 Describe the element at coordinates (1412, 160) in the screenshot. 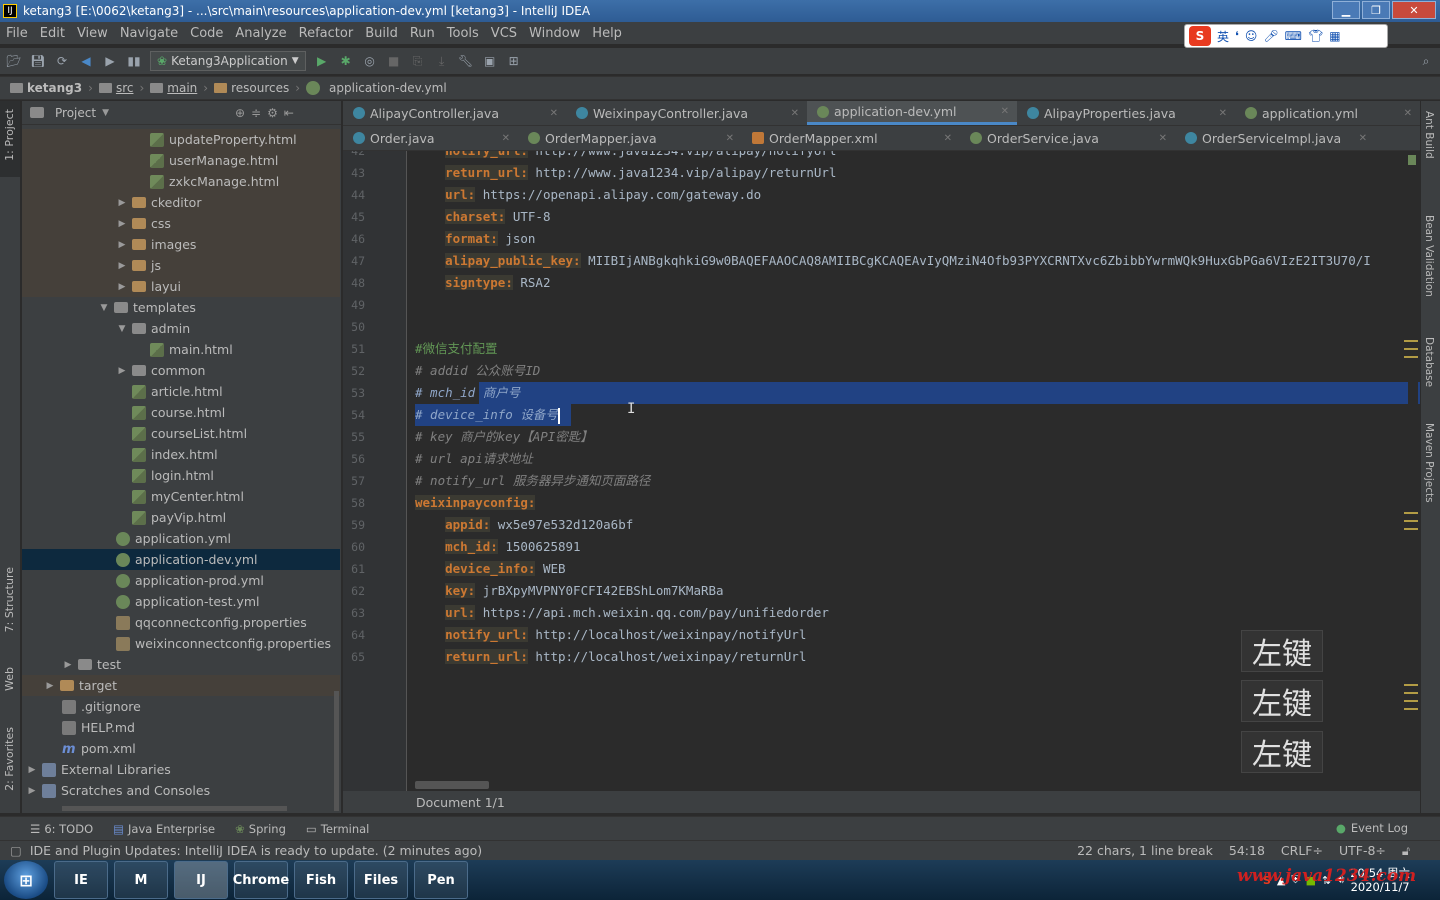

I see `inspection-ok-icon` at that location.